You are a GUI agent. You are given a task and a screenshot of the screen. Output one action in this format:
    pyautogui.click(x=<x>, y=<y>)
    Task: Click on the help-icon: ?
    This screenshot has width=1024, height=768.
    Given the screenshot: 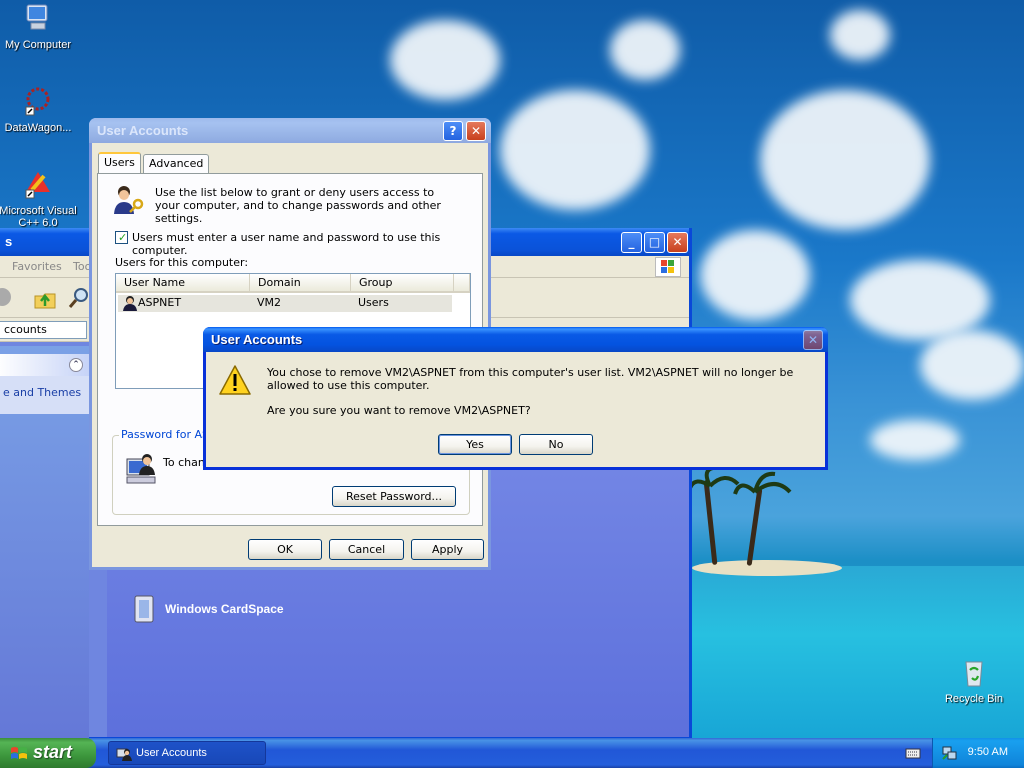 What is the action you would take?
    pyautogui.click(x=453, y=131)
    